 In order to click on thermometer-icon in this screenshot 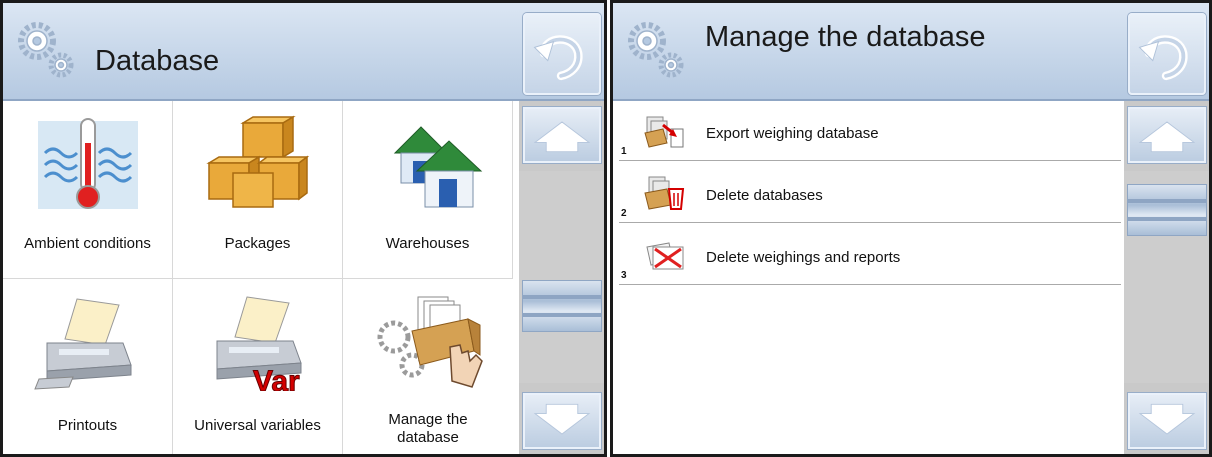, I will do `click(88, 163)`.